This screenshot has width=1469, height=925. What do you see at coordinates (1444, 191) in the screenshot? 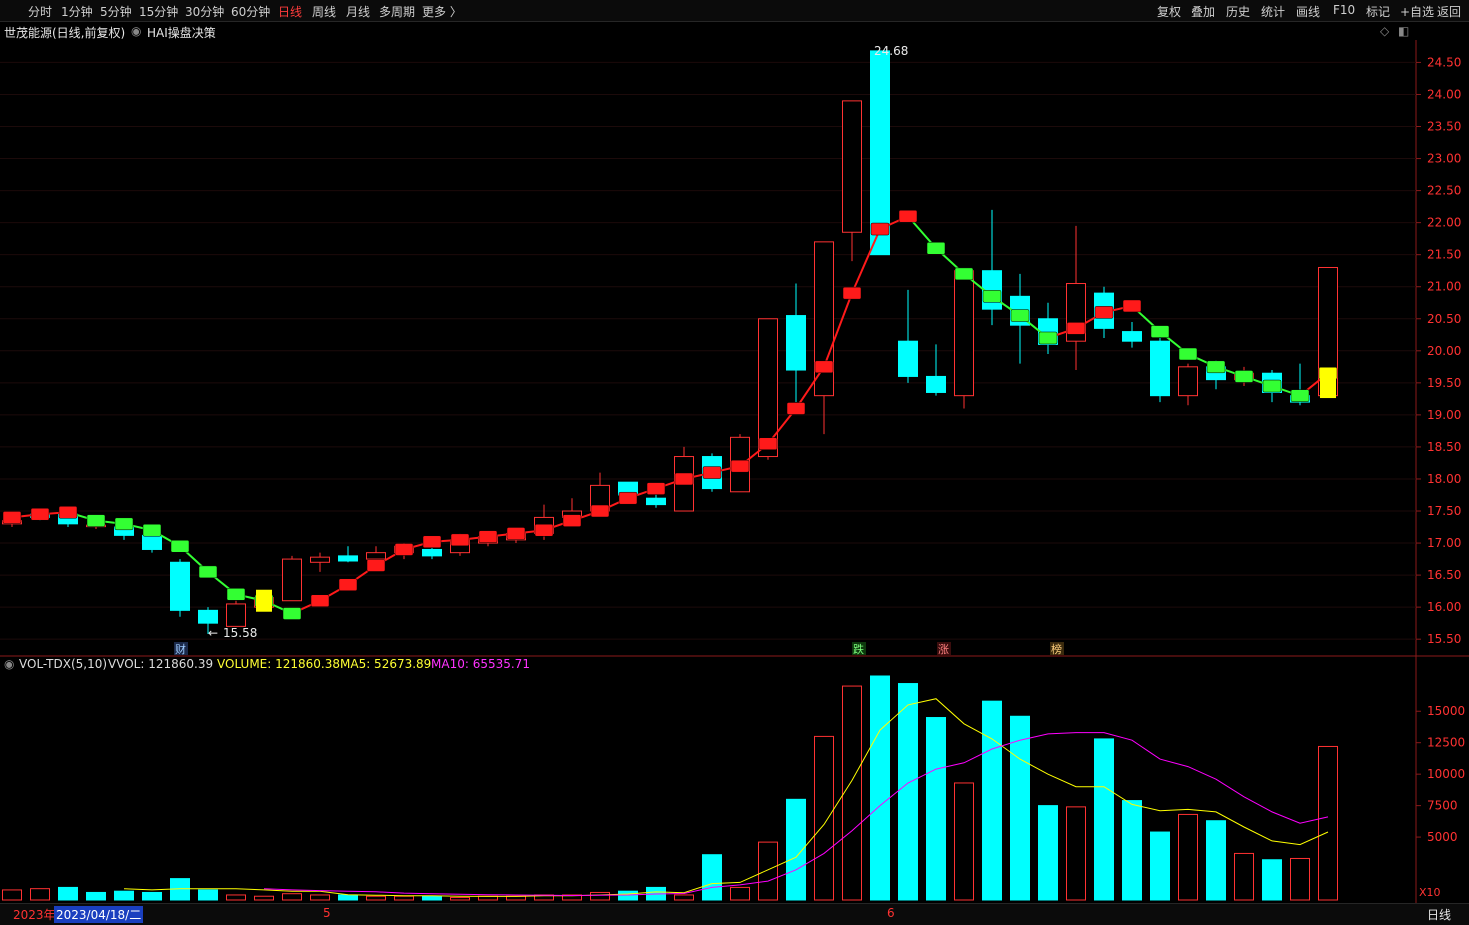
I see `price-tick-label: 22.50` at bounding box center [1444, 191].